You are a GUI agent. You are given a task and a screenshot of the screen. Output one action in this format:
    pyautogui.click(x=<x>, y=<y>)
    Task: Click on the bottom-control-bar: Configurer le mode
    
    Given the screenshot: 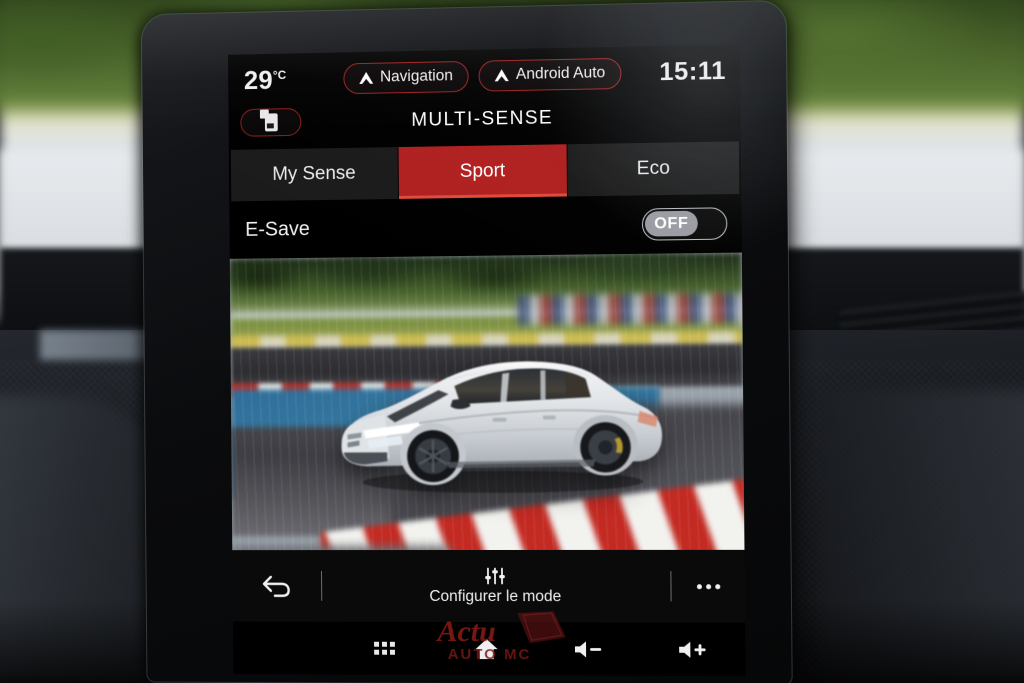 What is the action you would take?
    pyautogui.click(x=489, y=586)
    